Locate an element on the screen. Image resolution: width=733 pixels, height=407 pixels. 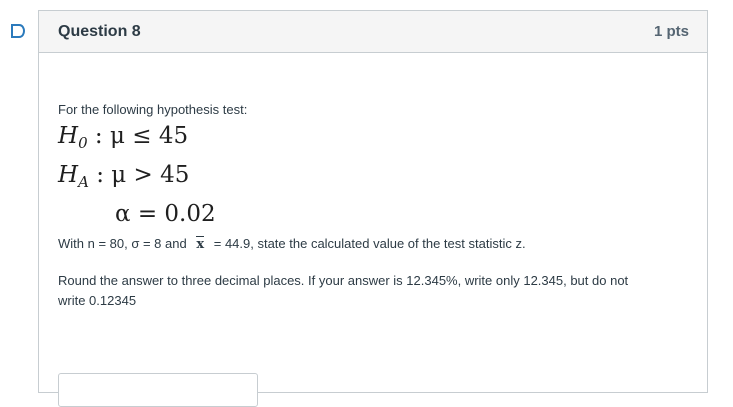
alternative-hypothesis: HA : μ > 45 is located at coordinates (123, 176).